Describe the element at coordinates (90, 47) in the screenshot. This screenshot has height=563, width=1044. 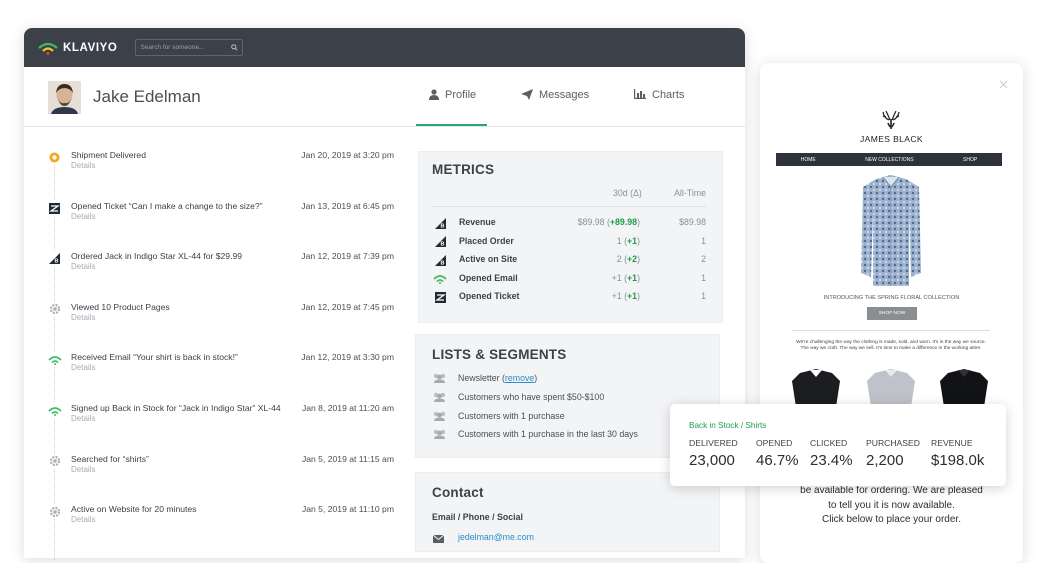
I see `logo-text: KLAVIYO` at that location.